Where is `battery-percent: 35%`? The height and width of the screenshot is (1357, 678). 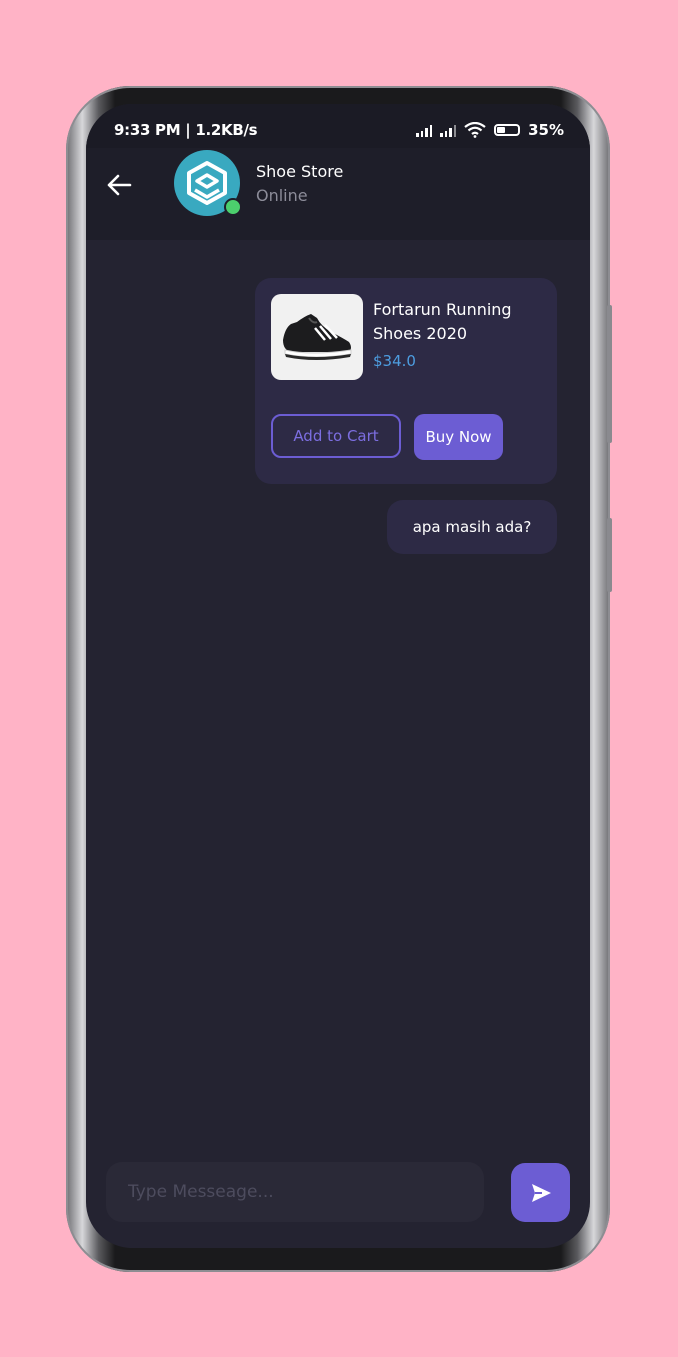
battery-percent: 35% is located at coordinates (546, 130).